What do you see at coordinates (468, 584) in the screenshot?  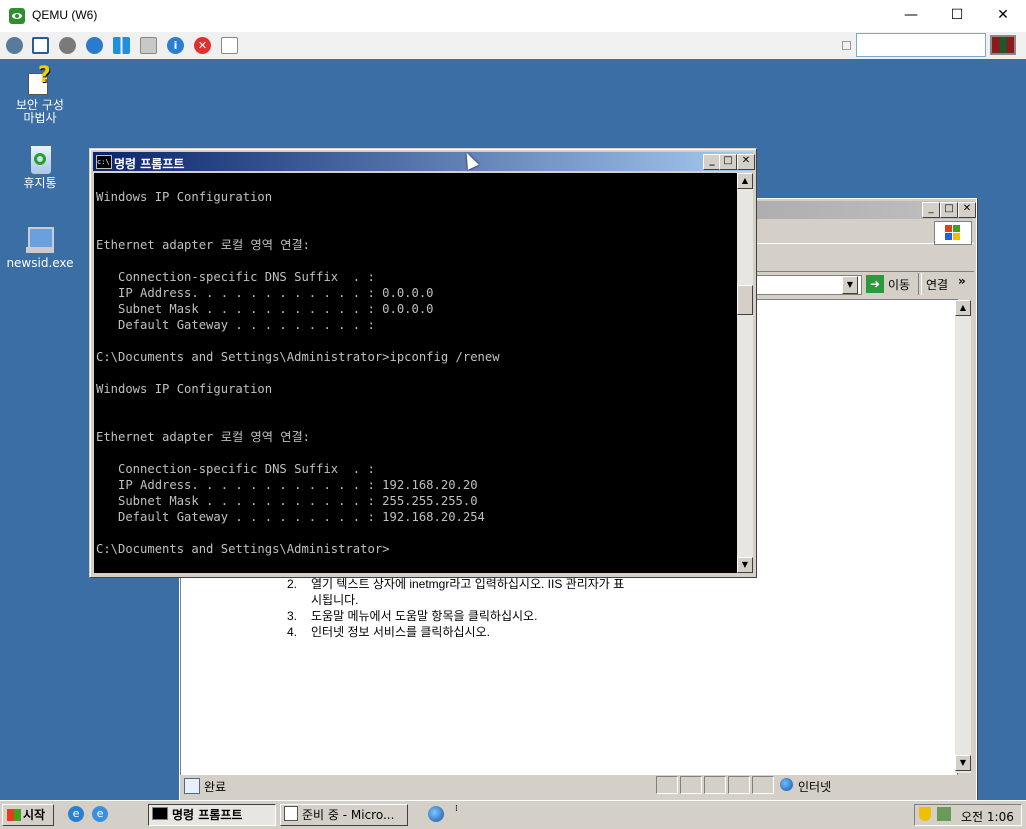 I see `list-item-text: 열기 텍스트 상자에 inetmgr라고 입력하십시오. IIS 관리자가 표` at bounding box center [468, 584].